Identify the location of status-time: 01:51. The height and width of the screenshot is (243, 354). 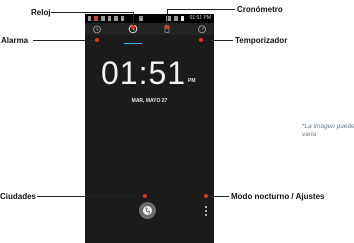
(196, 18).